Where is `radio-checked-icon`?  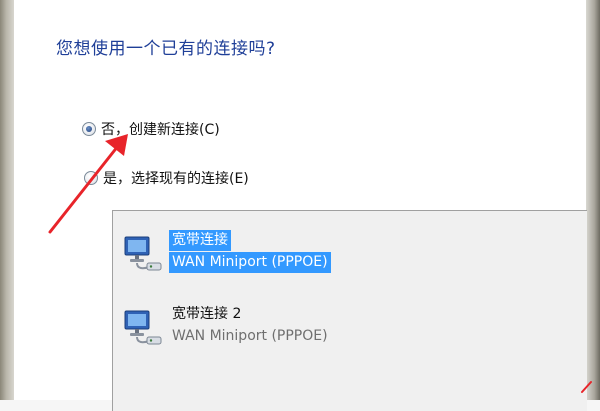
radio-checked-icon is located at coordinates (89, 129).